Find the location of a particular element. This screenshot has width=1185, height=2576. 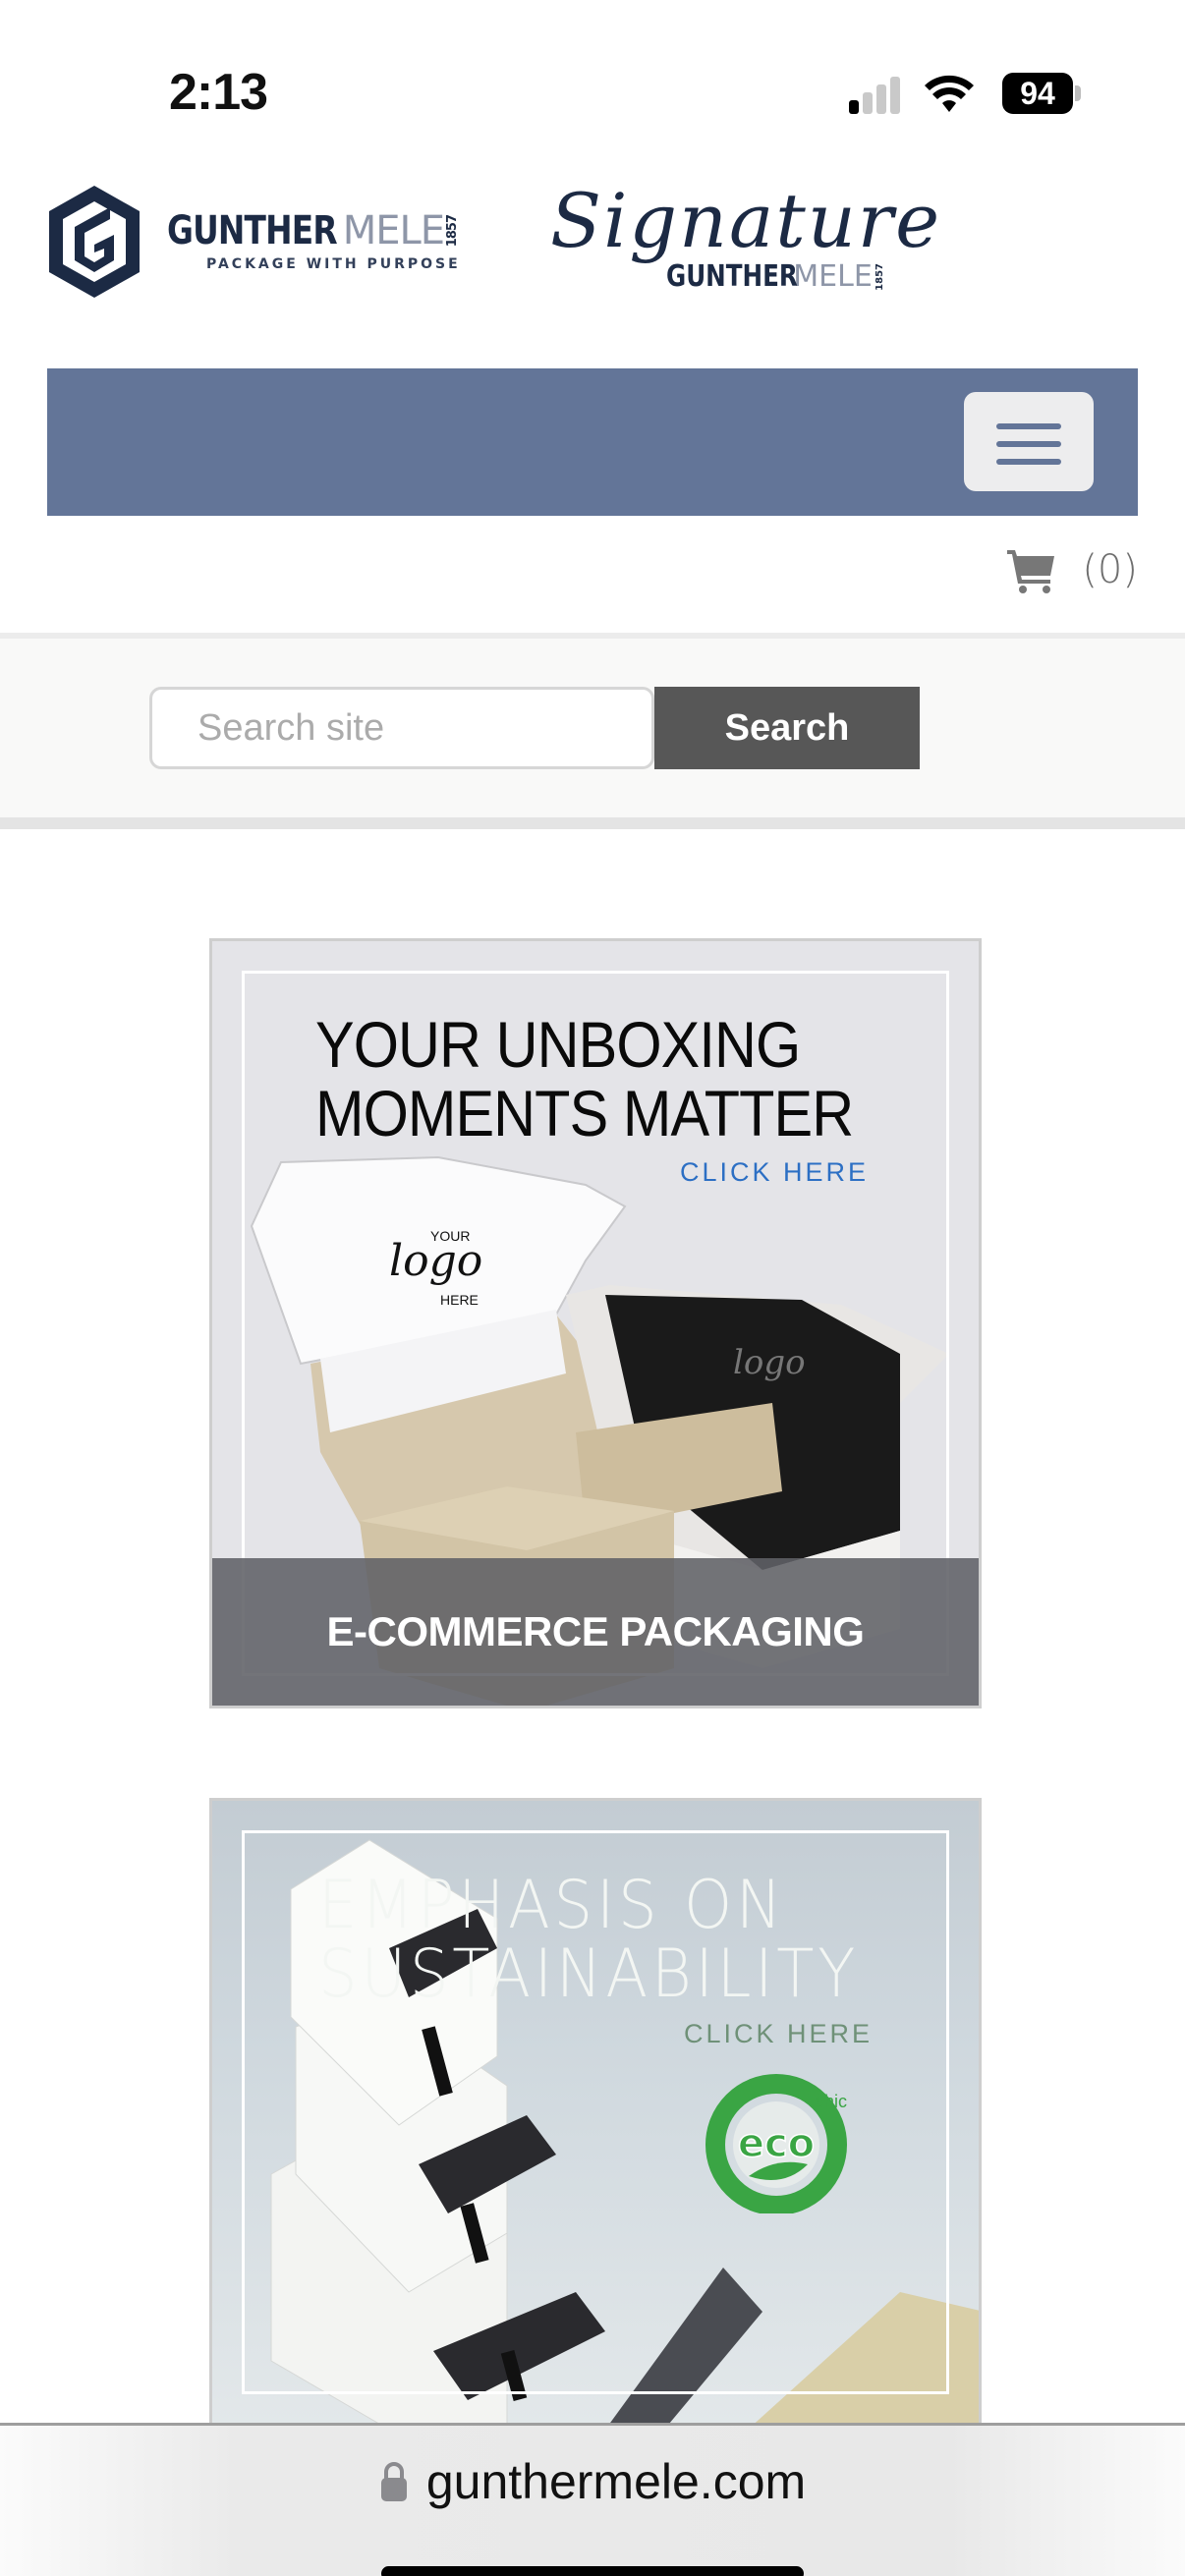

signature-logo: Signature GUNTHER MELE 1857 is located at coordinates (745, 241).